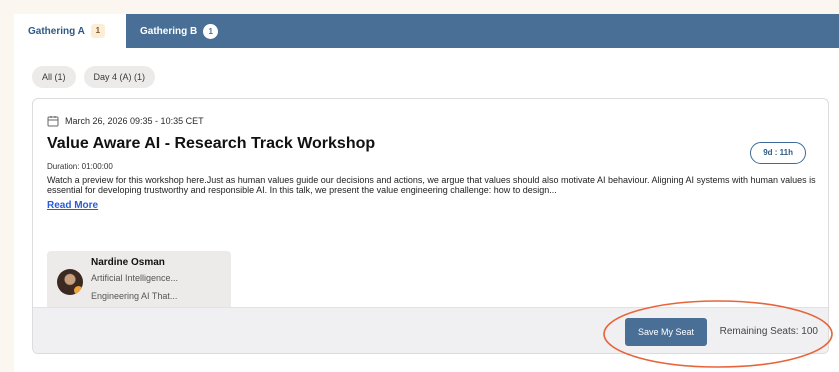 The image size is (839, 372). I want to click on tab-gathering-a: Gathering A 1, so click(70, 31).